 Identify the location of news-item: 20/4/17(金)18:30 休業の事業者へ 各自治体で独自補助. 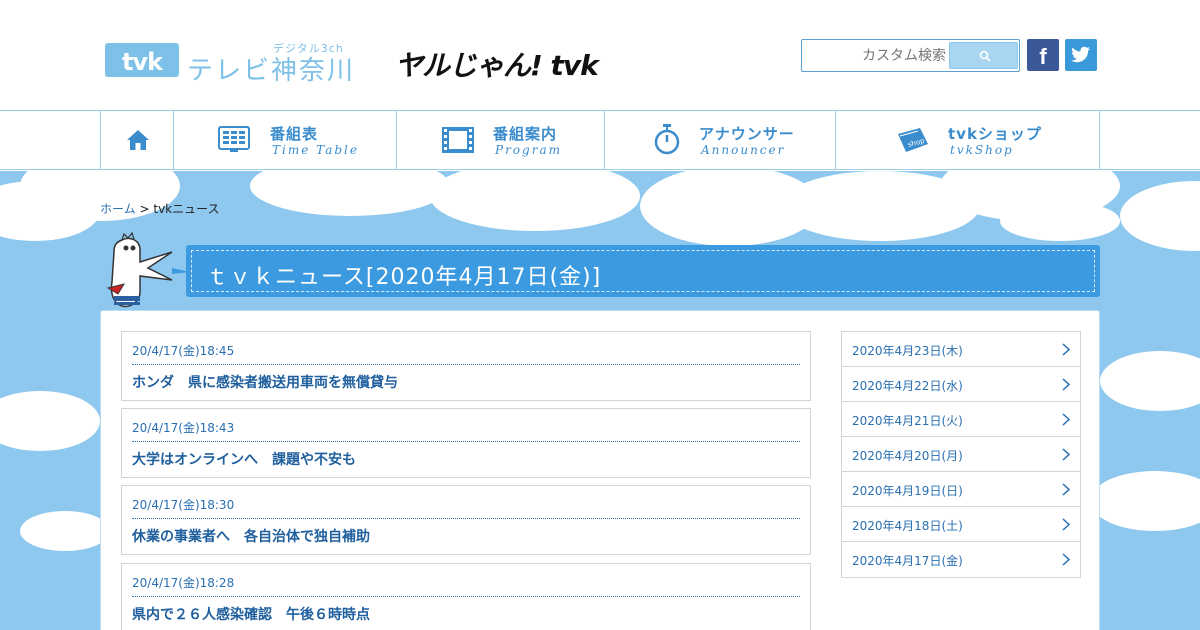
(466, 520).